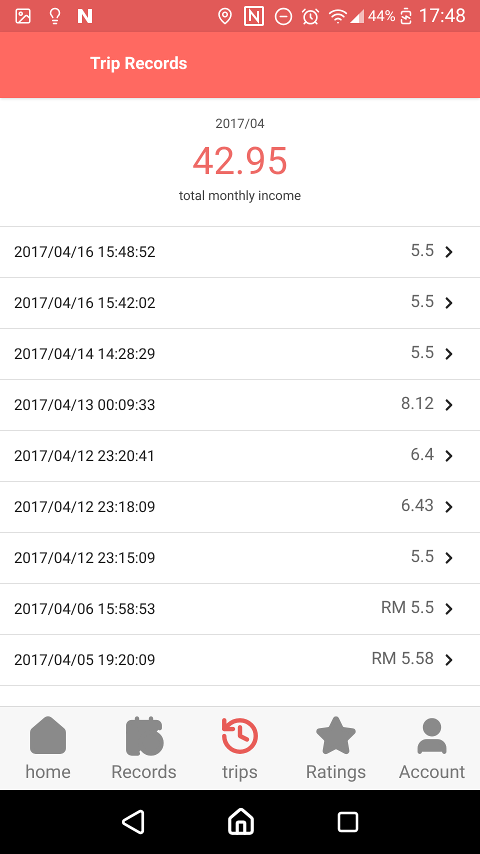  What do you see at coordinates (336, 736) in the screenshot?
I see `star-icon` at bounding box center [336, 736].